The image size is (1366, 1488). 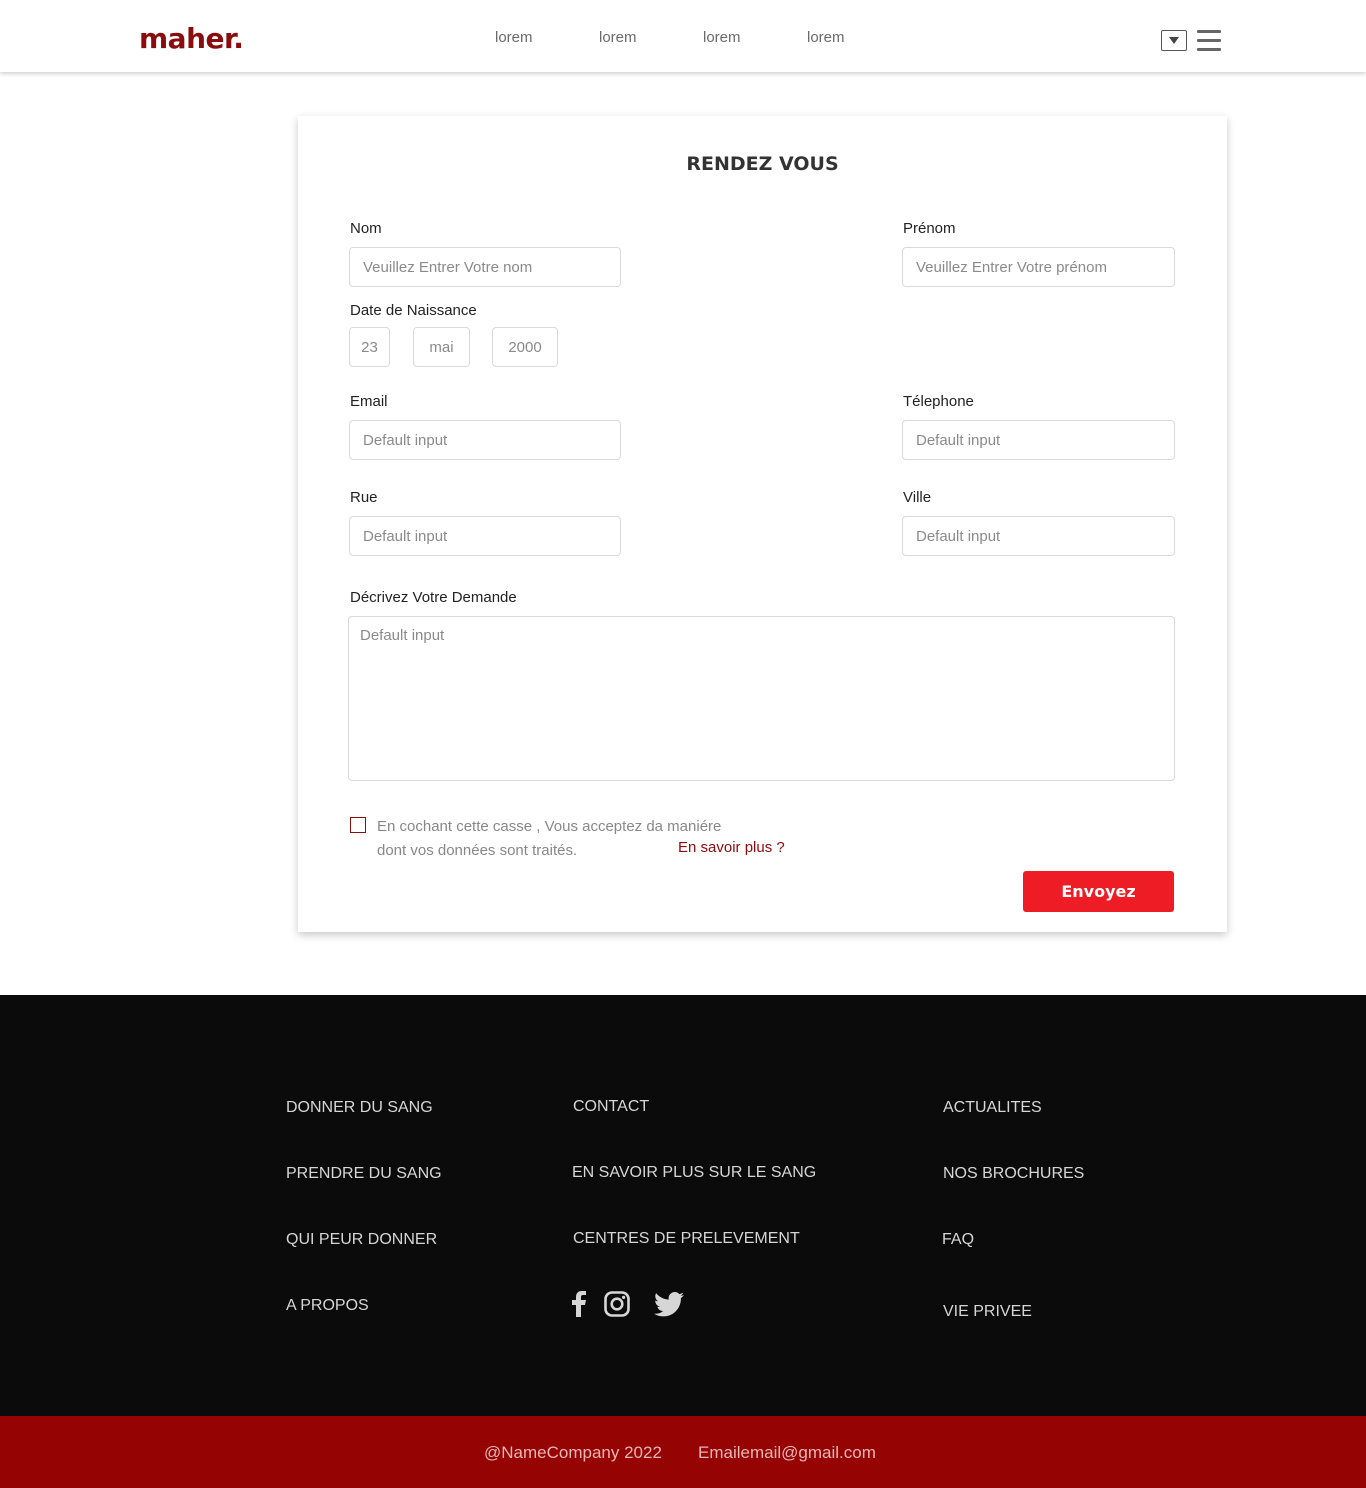 I want to click on birth-month-input, so click(x=441, y=347).